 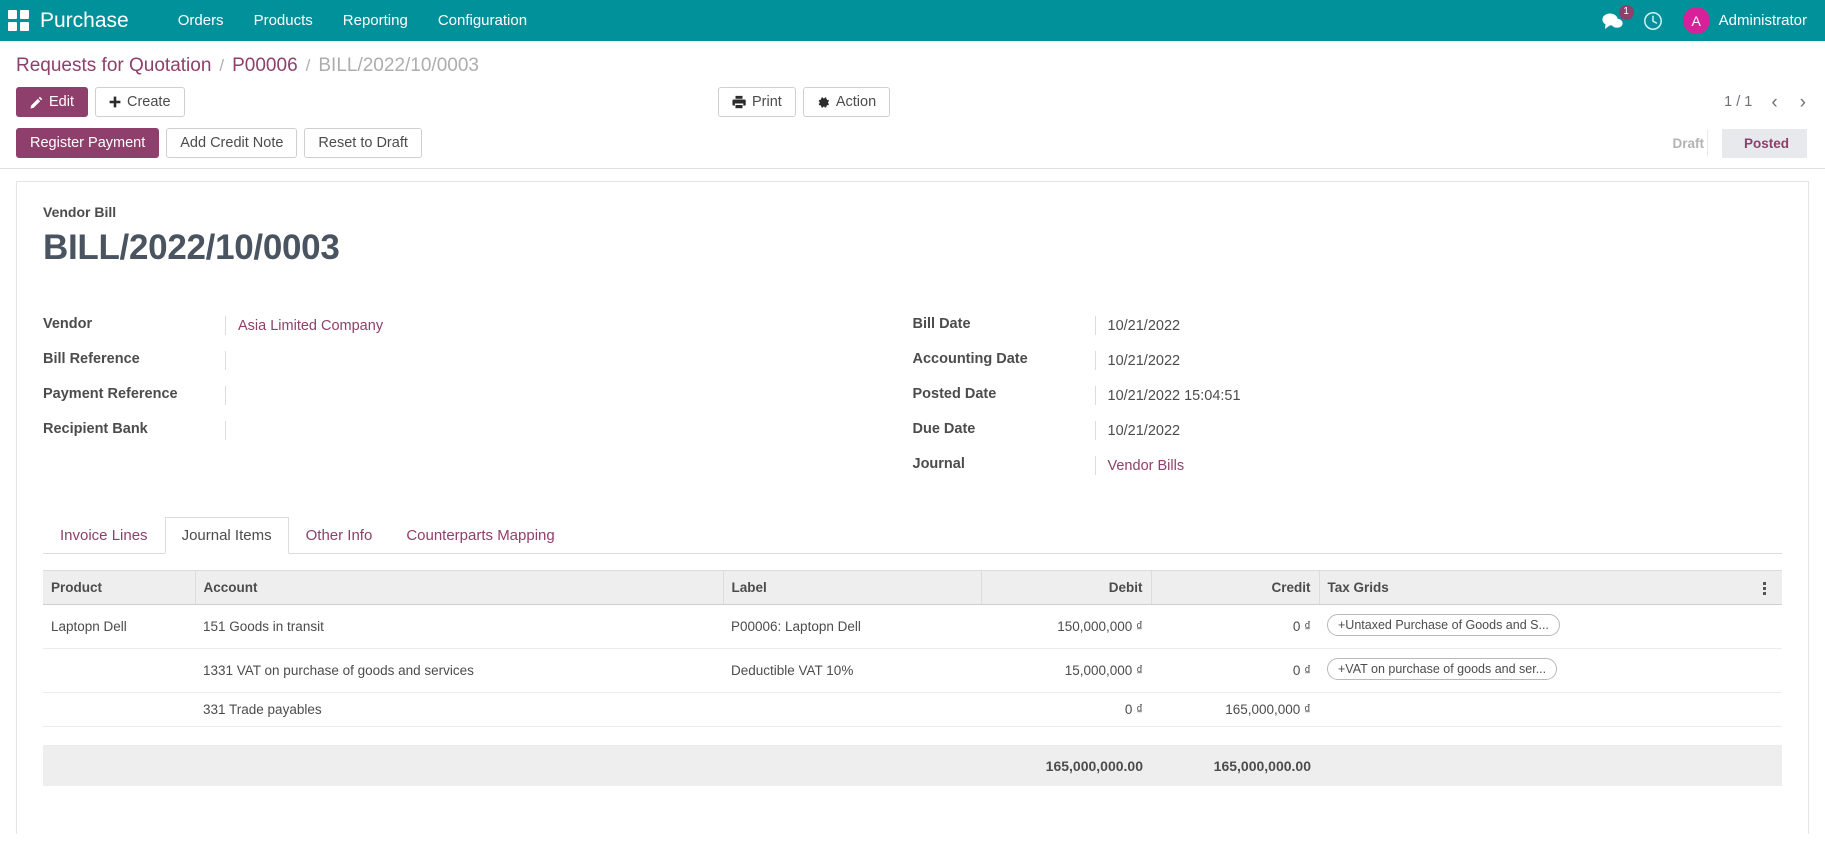 What do you see at coordinates (1653, 21) in the screenshot?
I see `clock-icon` at bounding box center [1653, 21].